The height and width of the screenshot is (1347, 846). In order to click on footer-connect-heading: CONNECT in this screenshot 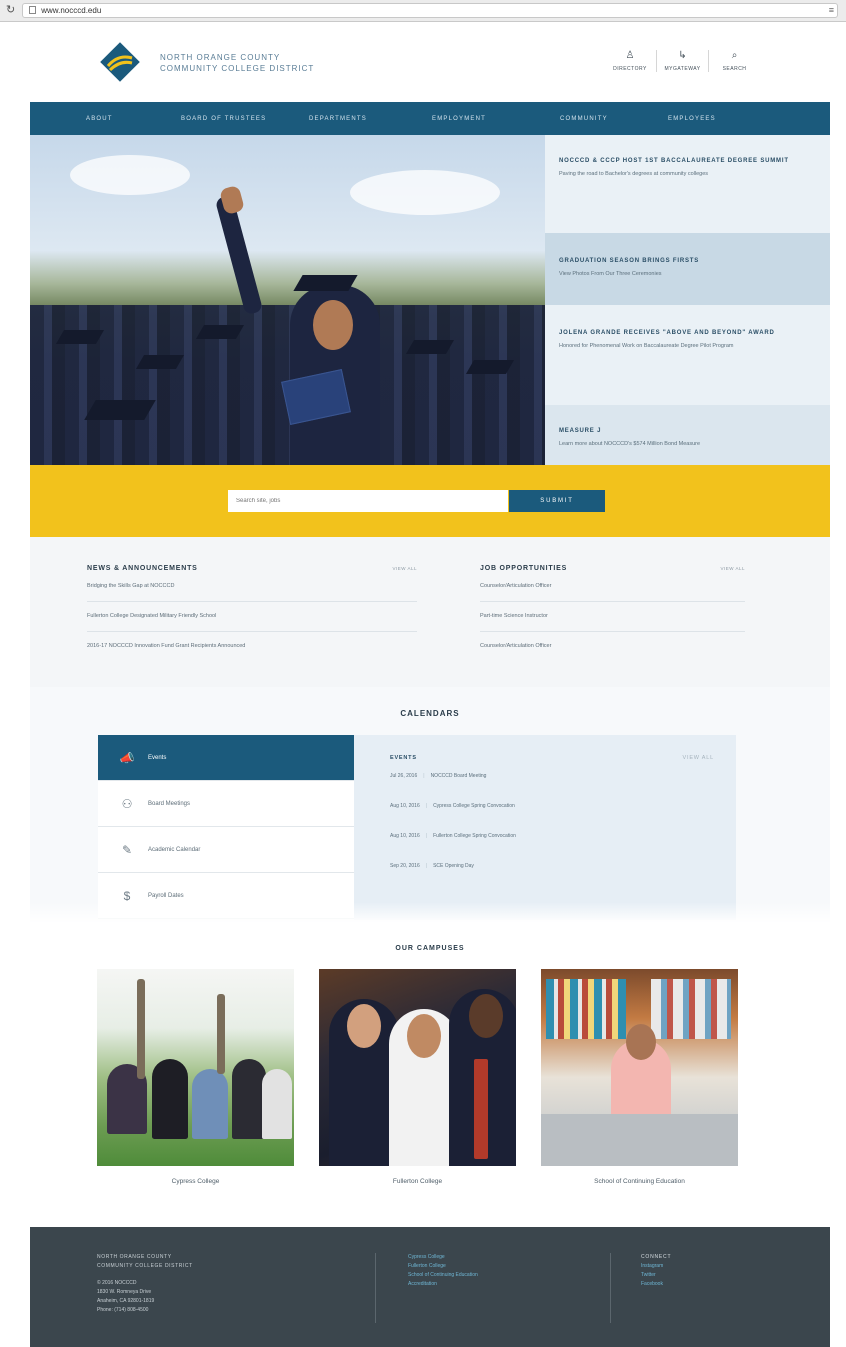, I will do `click(656, 1257)`.